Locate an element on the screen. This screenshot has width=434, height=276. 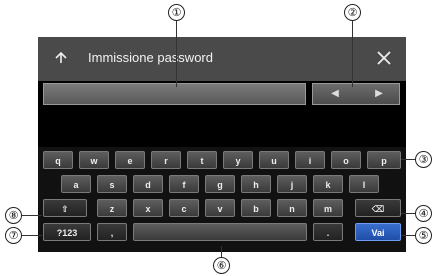
cursor-arrow-buttons: ◀ ▶ is located at coordinates (356, 94).